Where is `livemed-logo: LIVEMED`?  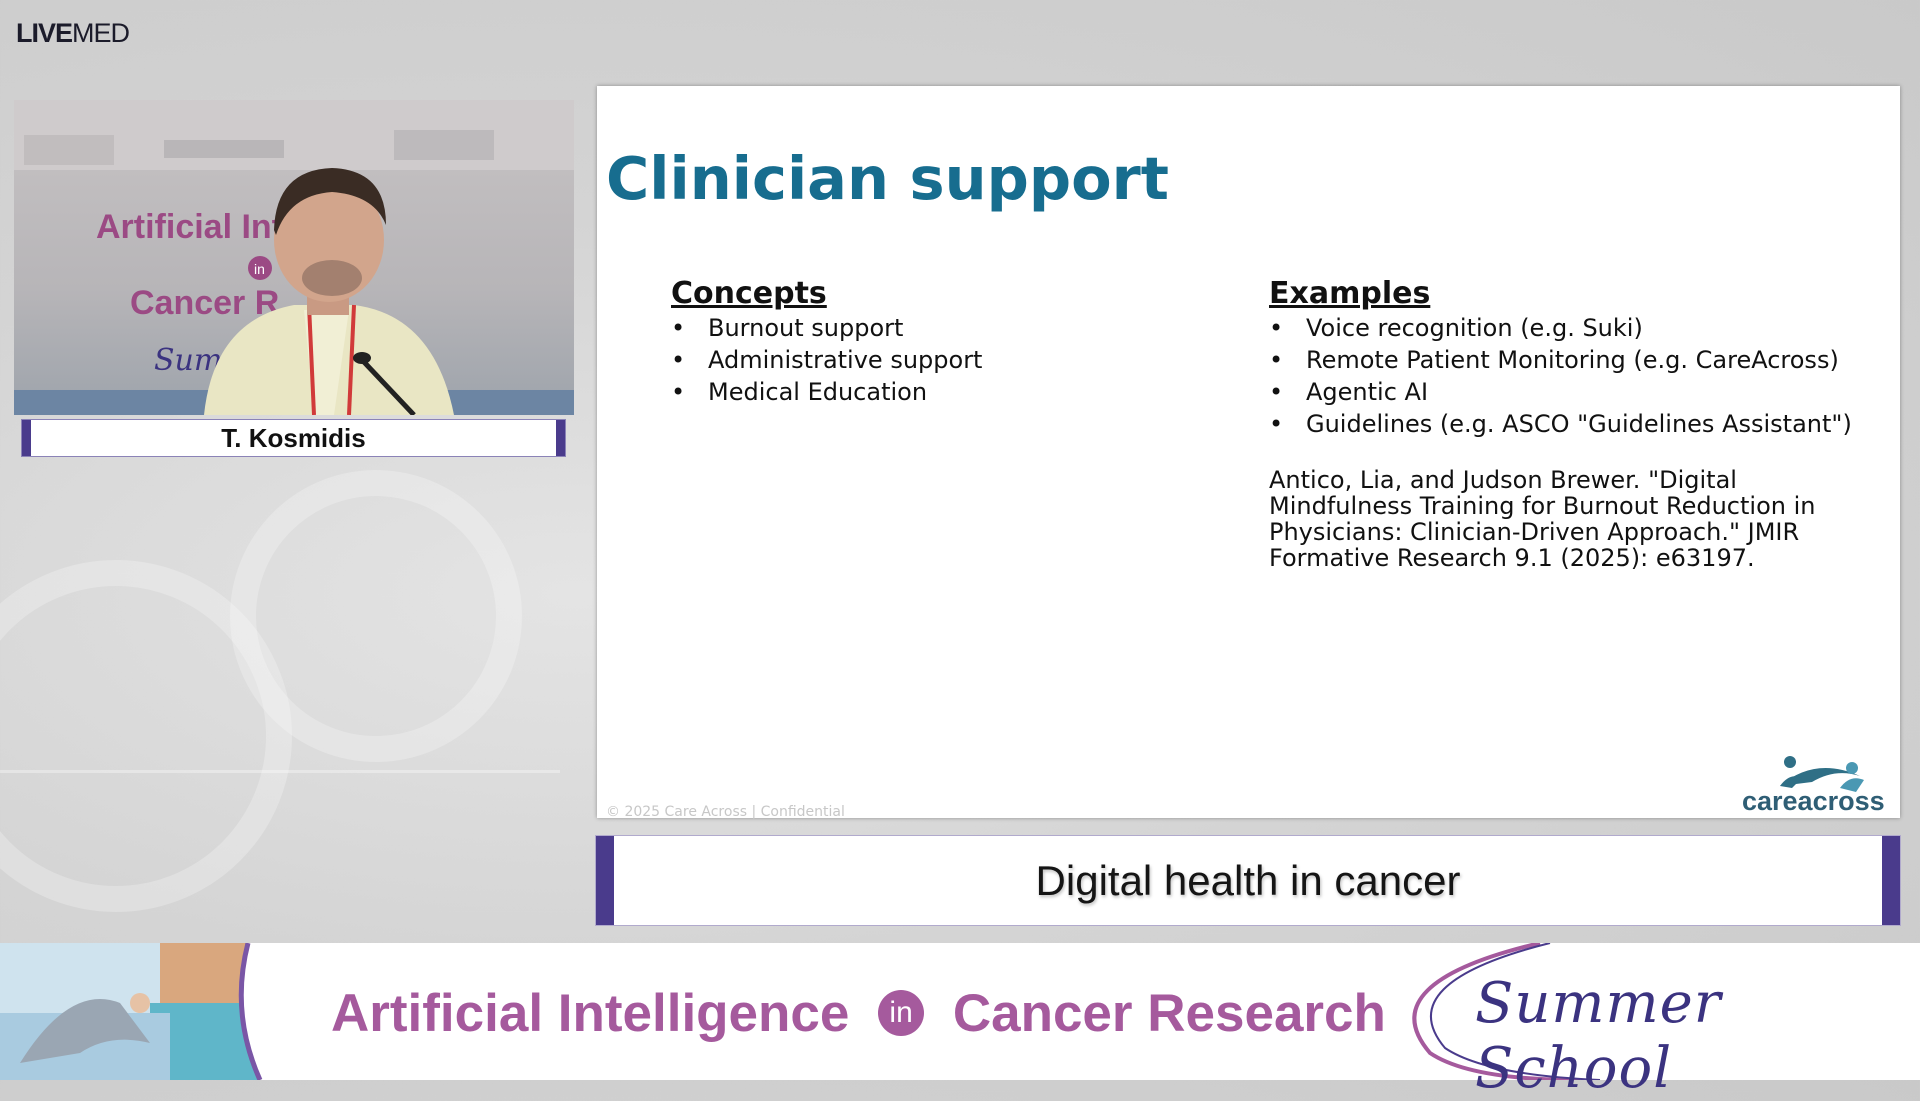
livemed-logo: LIVEMED is located at coordinates (73, 33).